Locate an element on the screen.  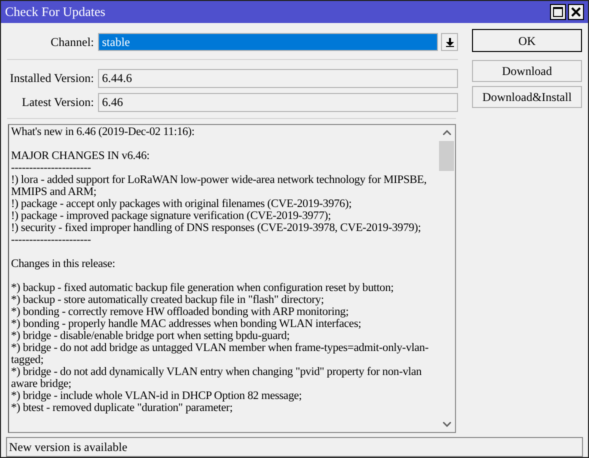
close-icon is located at coordinates (576, 12).